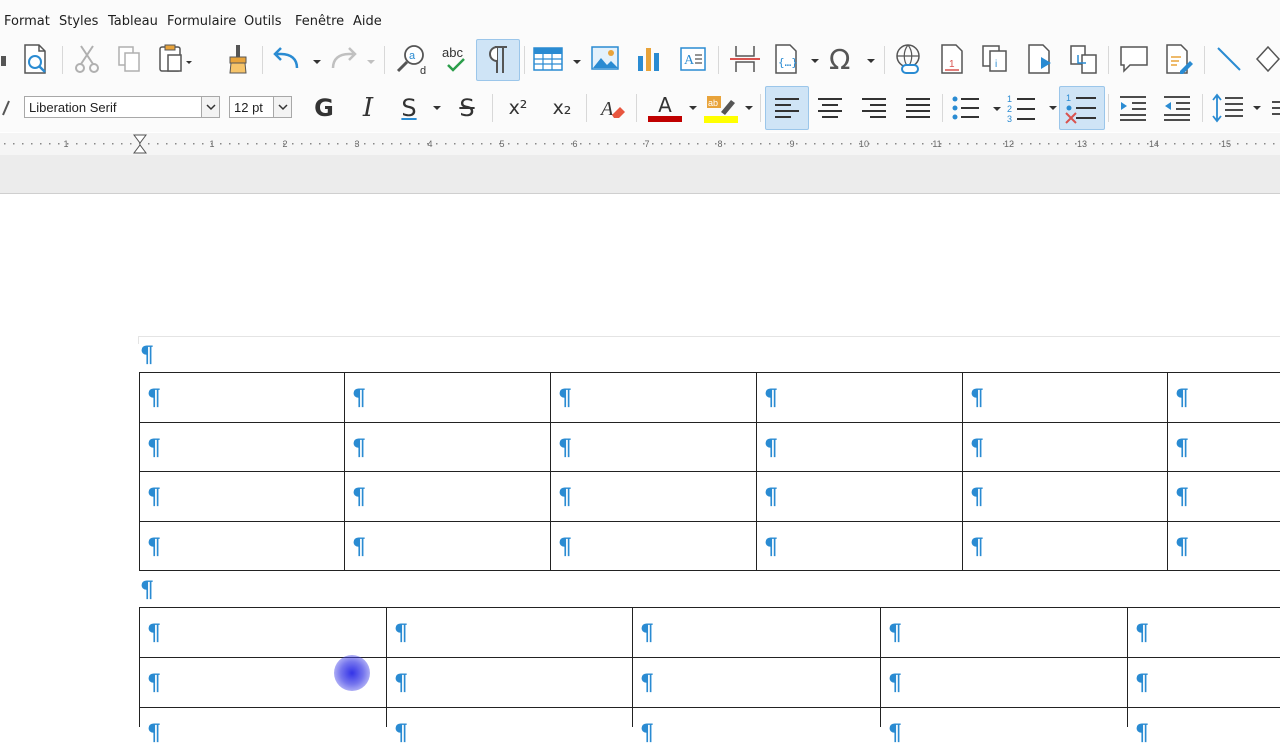 The width and height of the screenshot is (1280, 746). Describe the element at coordinates (556, 59) in the screenshot. I see `insert-table-icon` at that location.